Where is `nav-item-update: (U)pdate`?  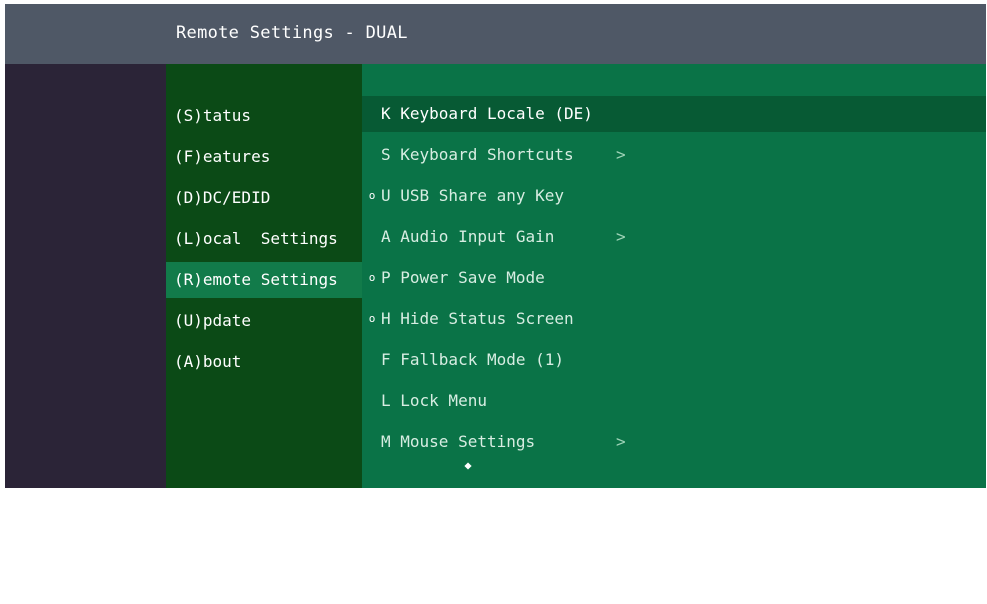 nav-item-update: (U)pdate is located at coordinates (264, 321).